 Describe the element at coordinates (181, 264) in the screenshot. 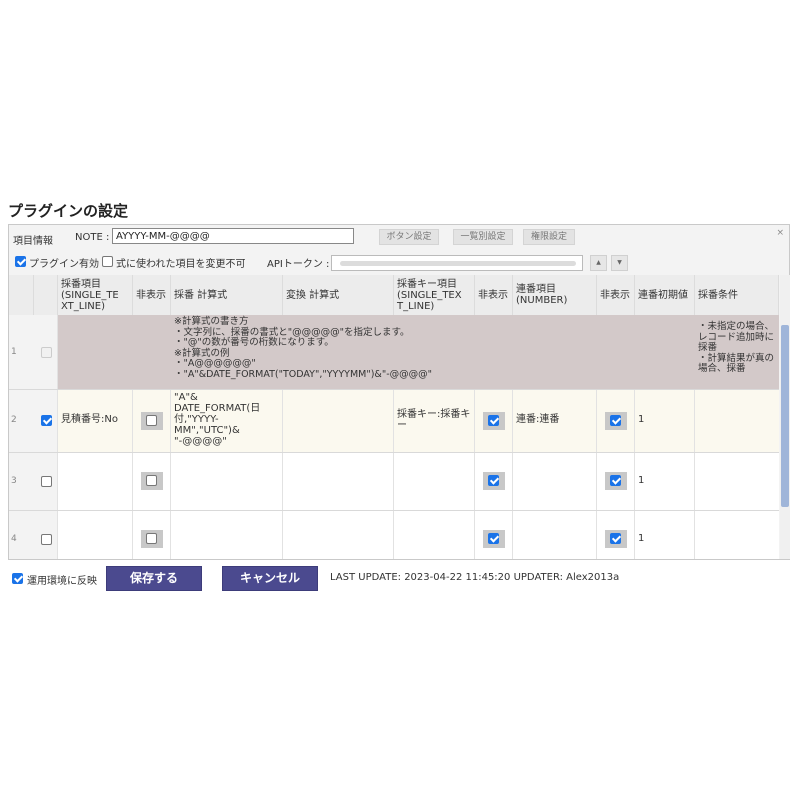

I see `change-disabled-label: 式に使われた項目を変更不可` at that location.